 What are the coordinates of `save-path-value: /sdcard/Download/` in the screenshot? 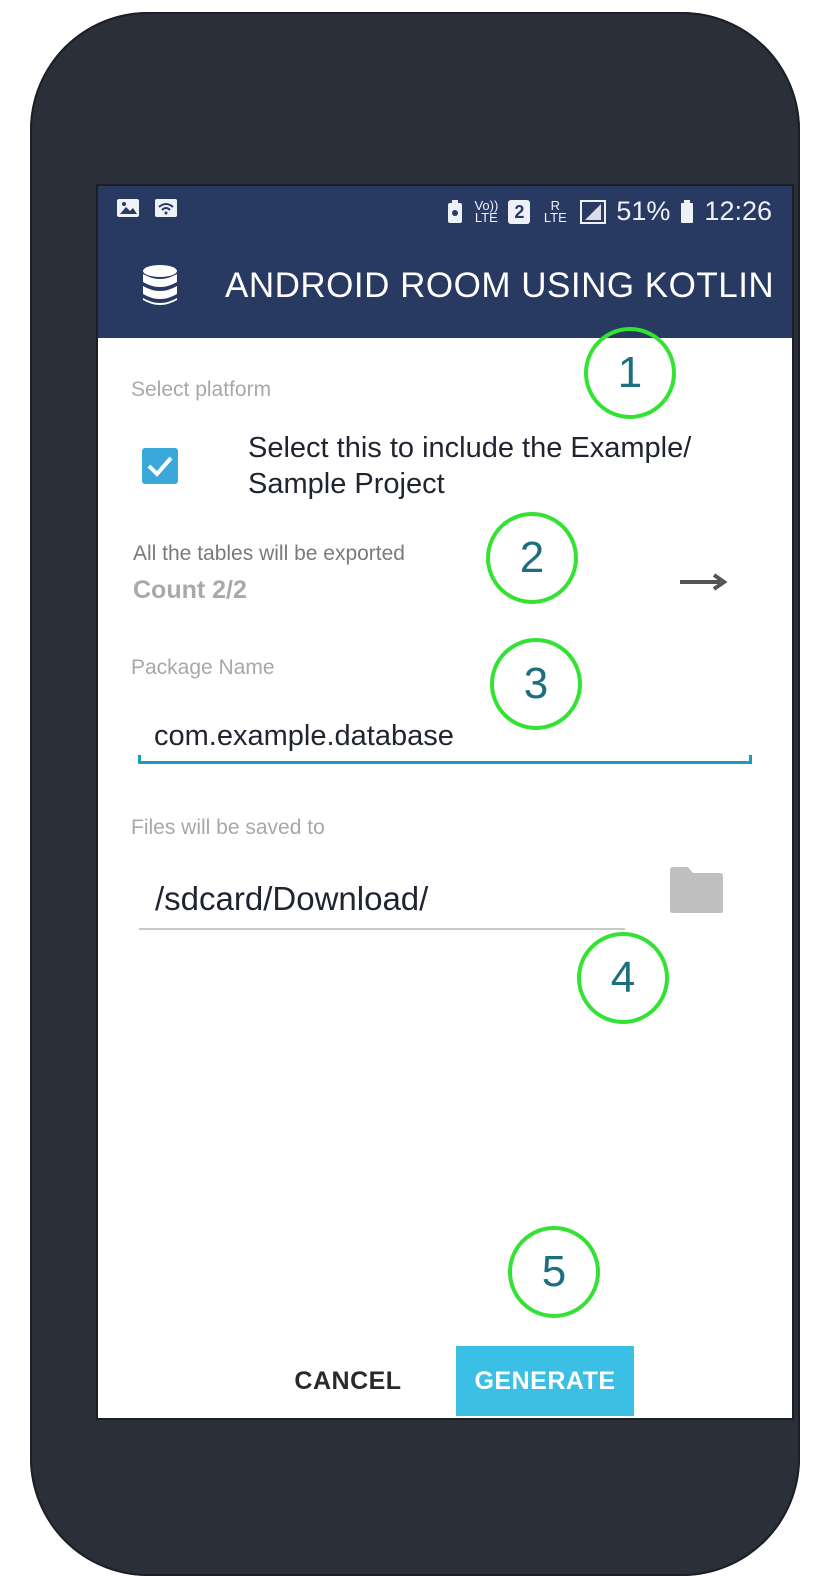 It's located at (291, 899).